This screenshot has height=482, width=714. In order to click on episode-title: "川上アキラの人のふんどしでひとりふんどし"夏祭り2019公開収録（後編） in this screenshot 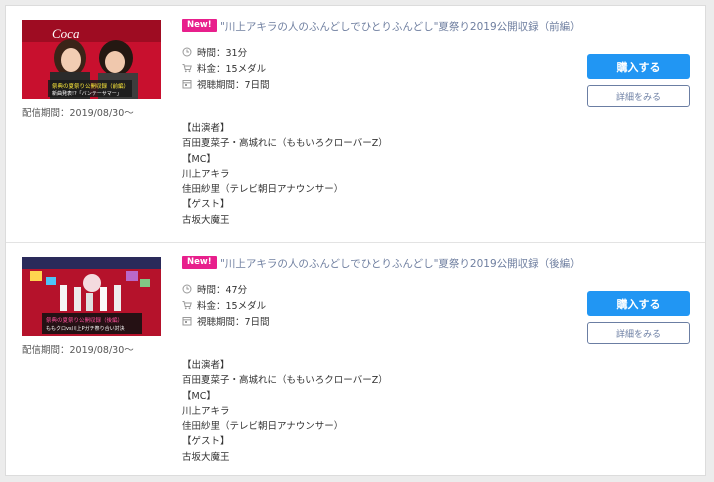, I will do `click(400, 264)`.